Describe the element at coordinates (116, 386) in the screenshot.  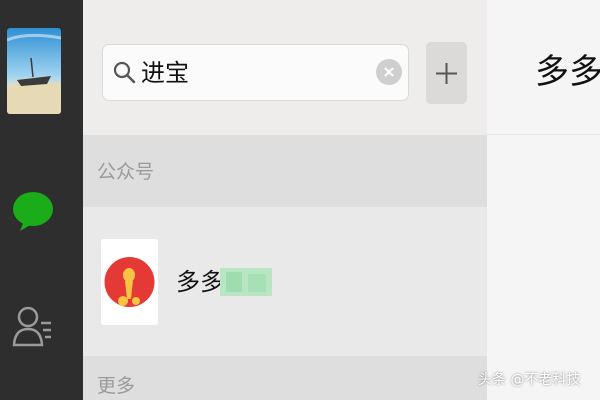
I see `section-label: 更多` at that location.